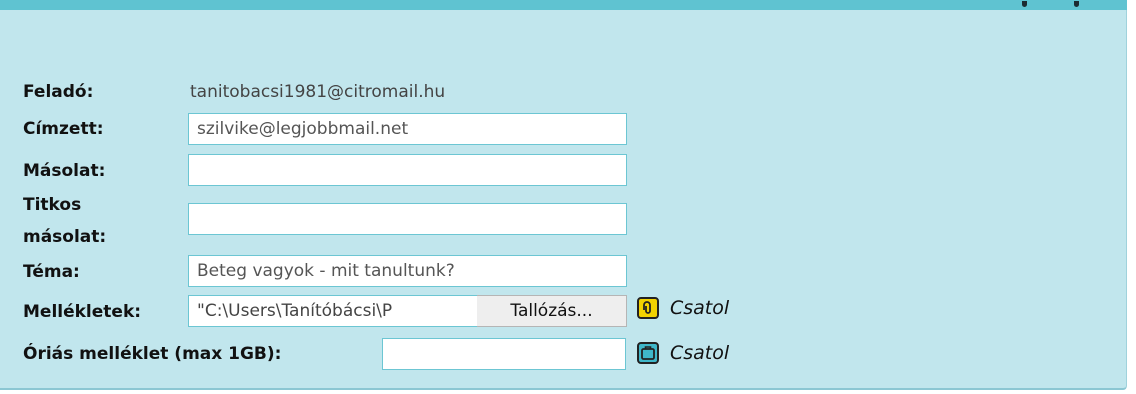 This screenshot has width=1136, height=394. Describe the element at coordinates (318, 92) in the screenshot. I see `sender-value: tanitobacsi1981@citromail.hu` at that location.